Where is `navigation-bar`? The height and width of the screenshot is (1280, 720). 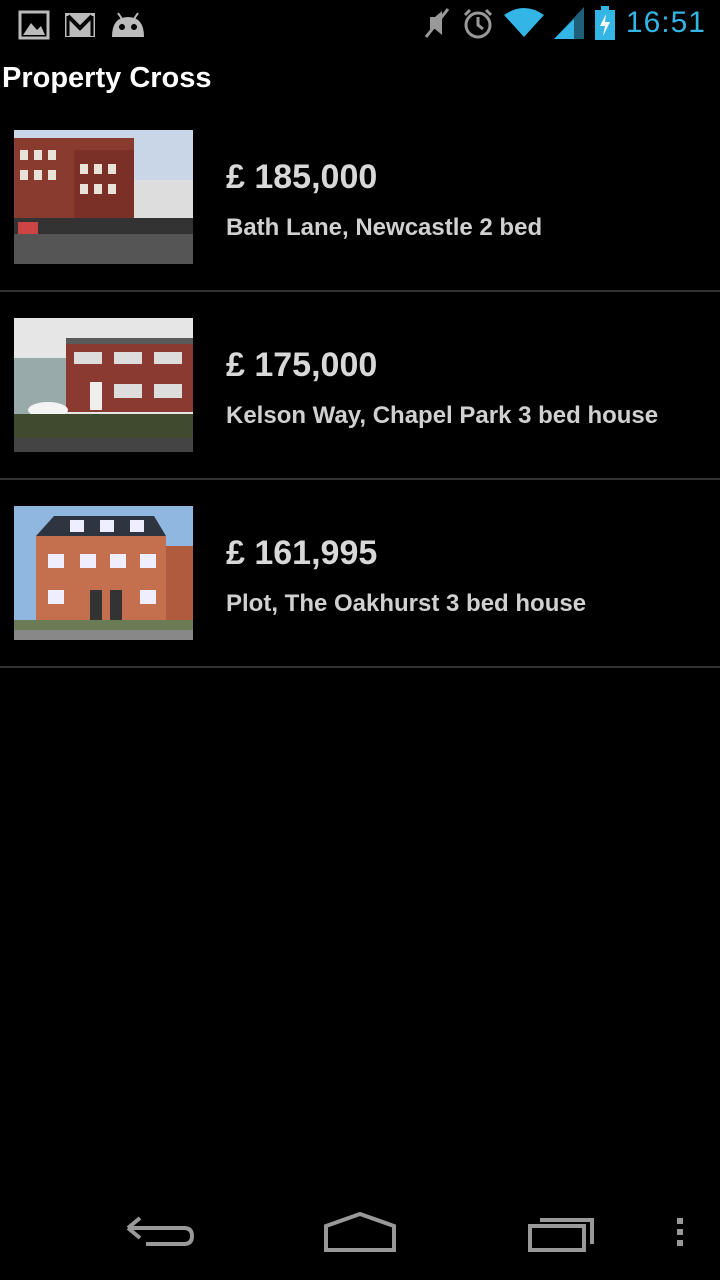
navigation-bar is located at coordinates (360, 1235).